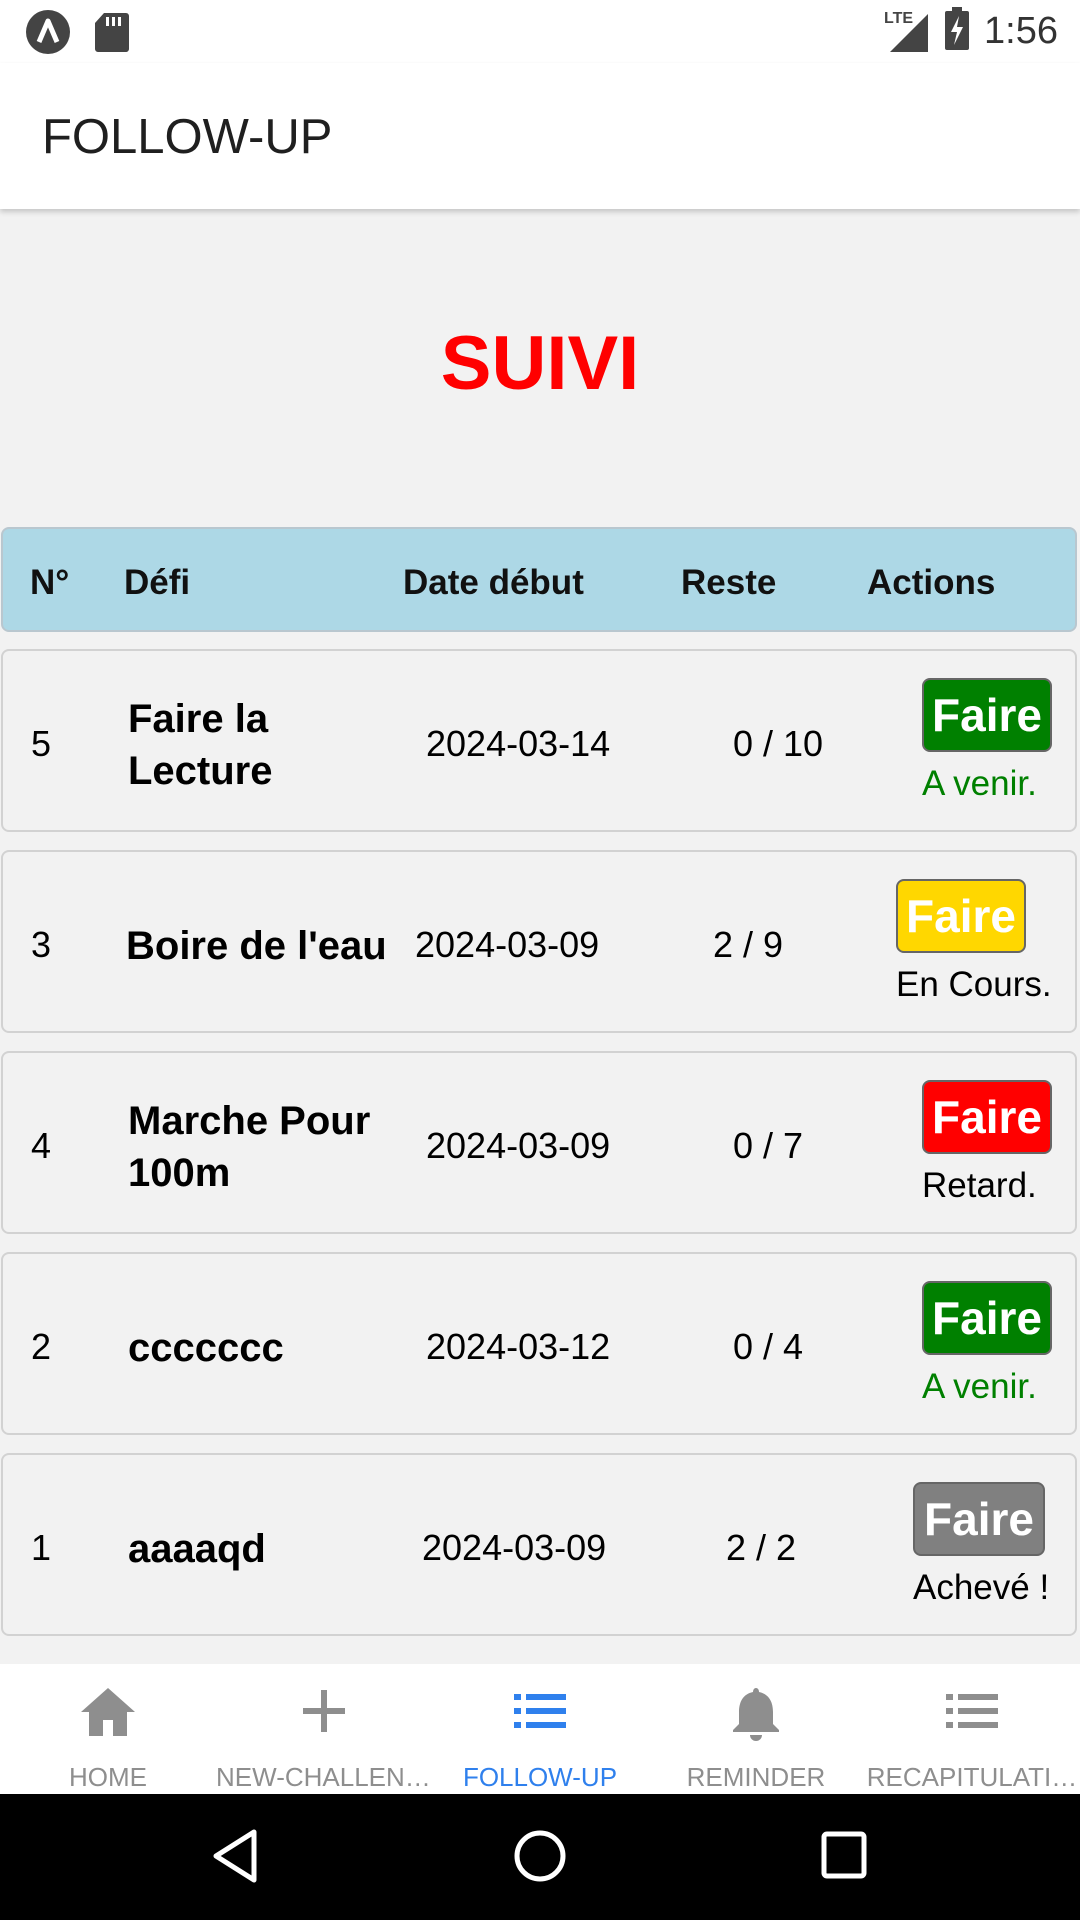 Image resolution: width=1080 pixels, height=1920 pixels. What do you see at coordinates (974, 984) in the screenshot?
I see `status-label: En Cours.` at bounding box center [974, 984].